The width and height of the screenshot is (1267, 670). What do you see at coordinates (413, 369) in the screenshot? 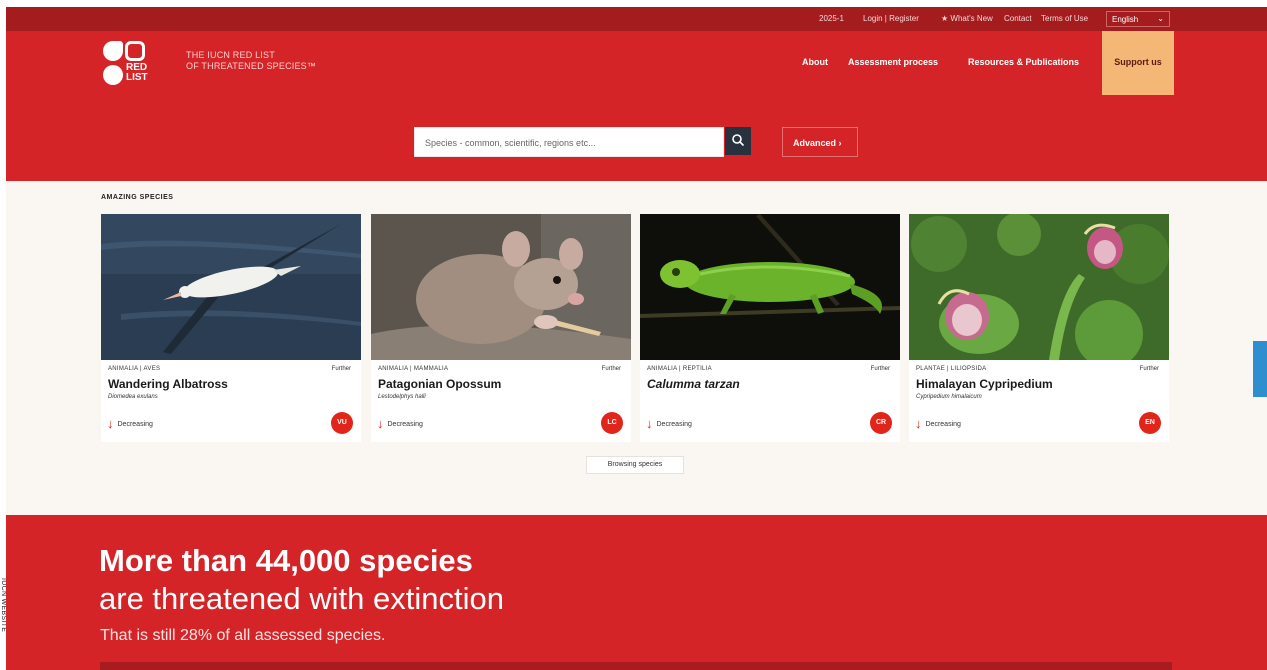
I see `species-group: ANIMALIA | MAMMALIA` at bounding box center [413, 369].